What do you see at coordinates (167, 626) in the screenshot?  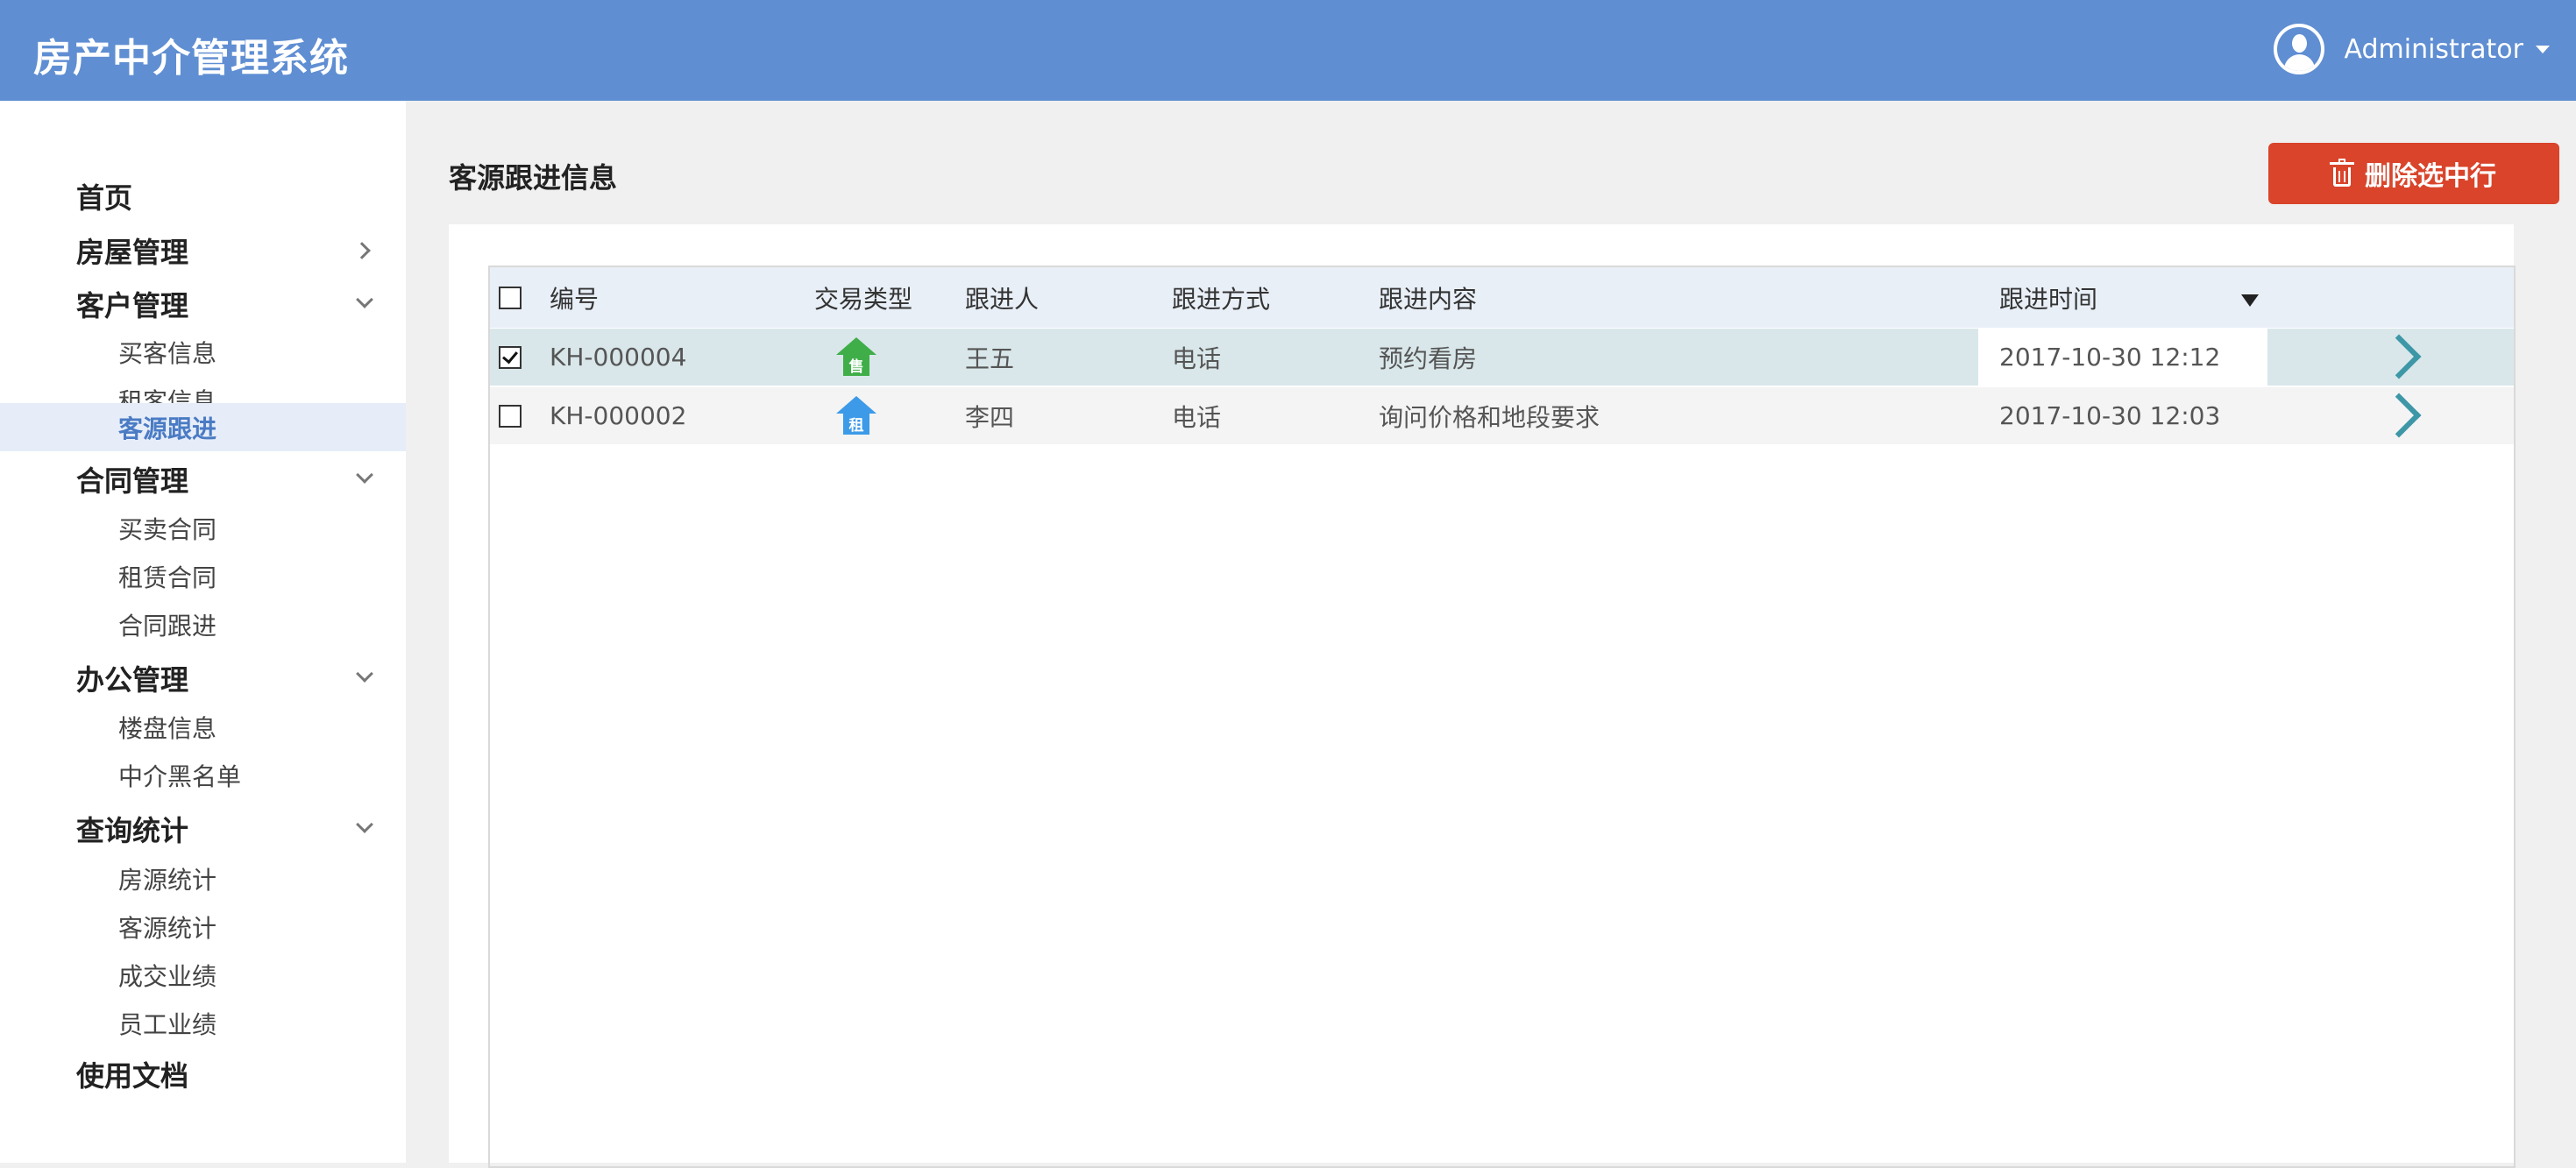 I see `sidebar-item-label: 合同跟进` at bounding box center [167, 626].